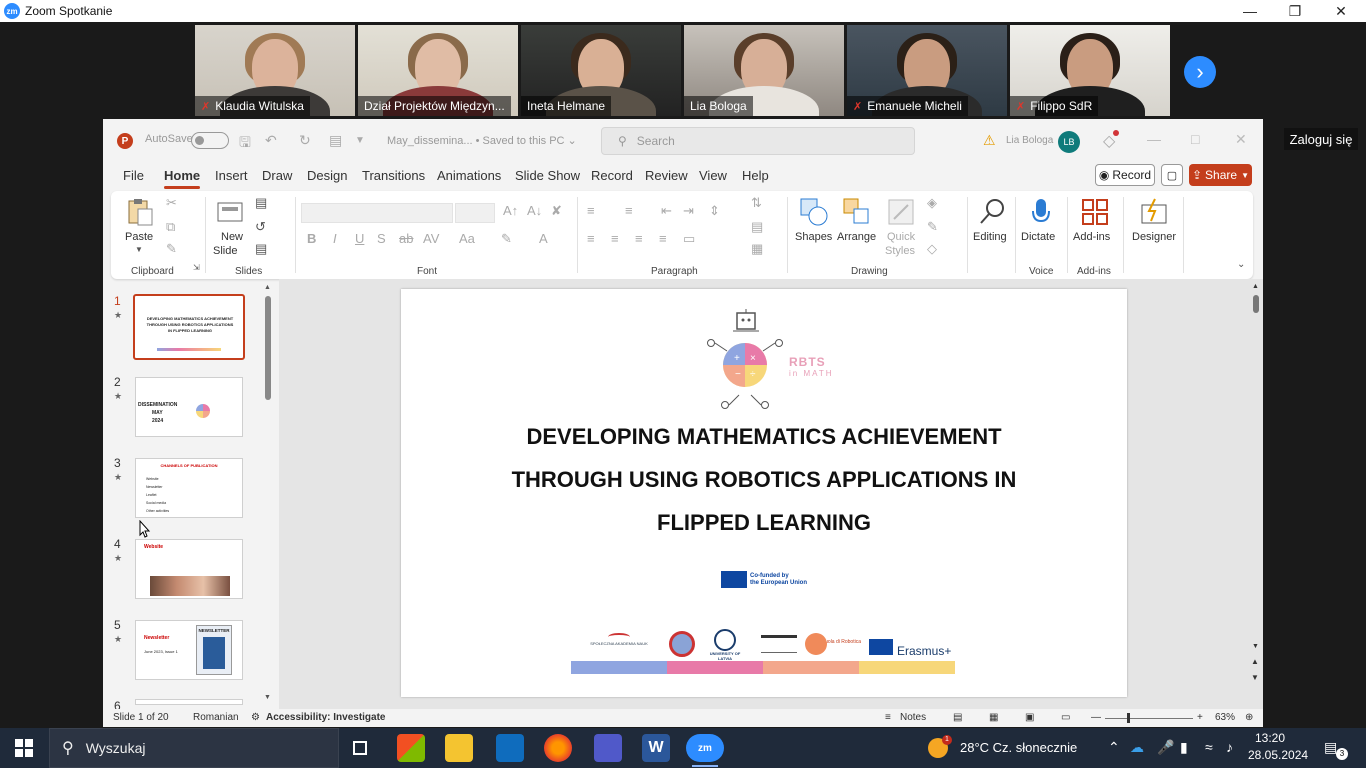  What do you see at coordinates (1069, 142) in the screenshot?
I see `avatar: LB` at bounding box center [1069, 142].